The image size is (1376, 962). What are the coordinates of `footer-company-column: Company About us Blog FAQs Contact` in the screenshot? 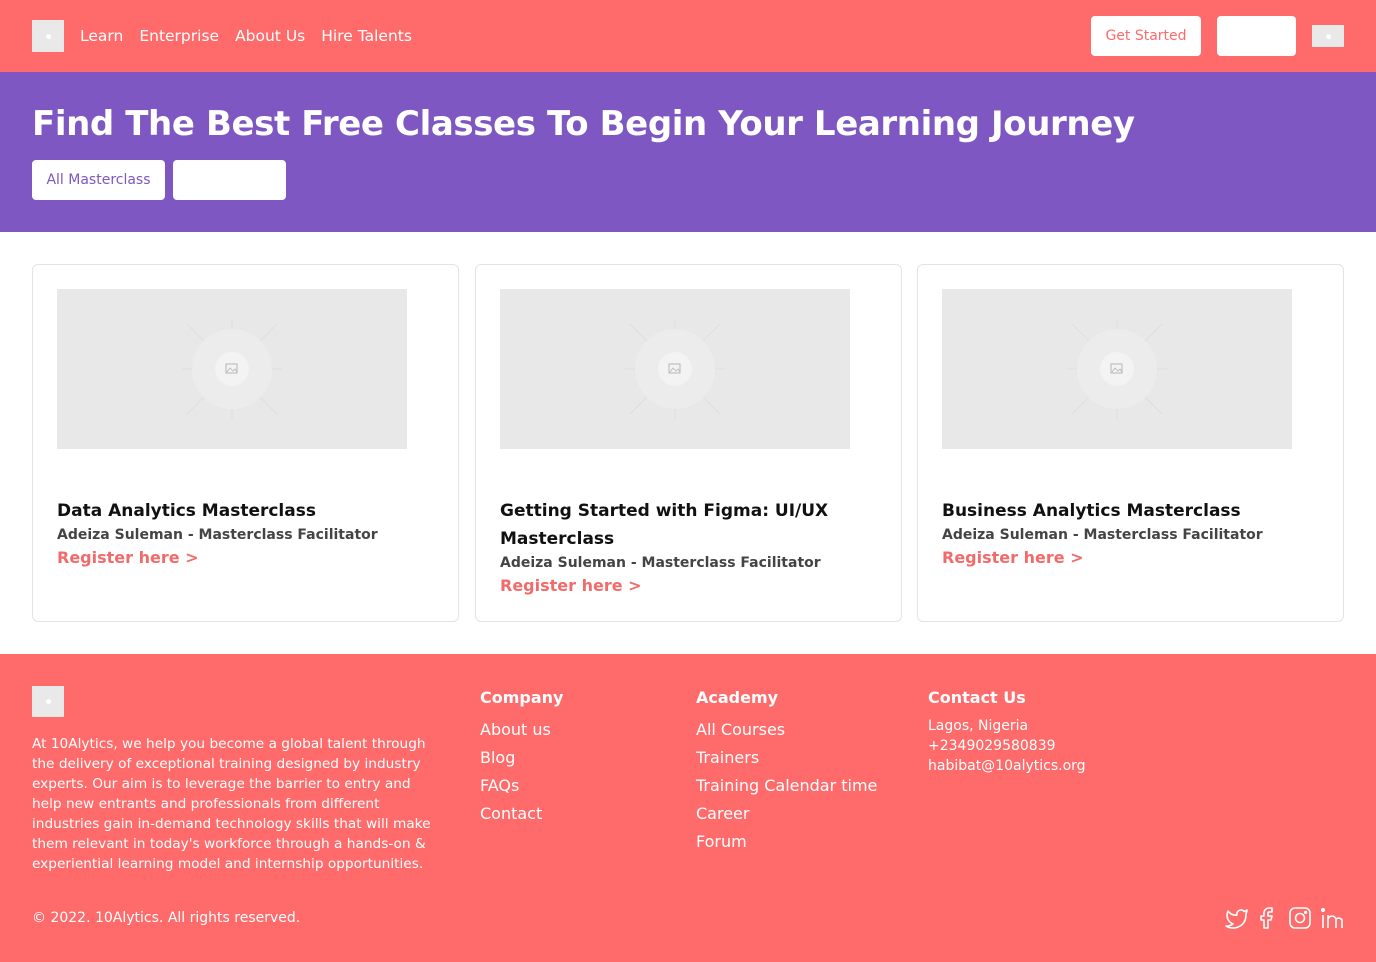 It's located at (521, 758).